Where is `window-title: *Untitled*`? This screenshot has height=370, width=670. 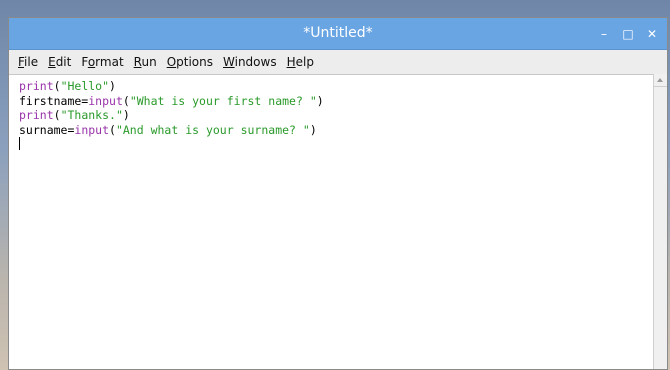 window-title: *Untitled* is located at coordinates (338, 33).